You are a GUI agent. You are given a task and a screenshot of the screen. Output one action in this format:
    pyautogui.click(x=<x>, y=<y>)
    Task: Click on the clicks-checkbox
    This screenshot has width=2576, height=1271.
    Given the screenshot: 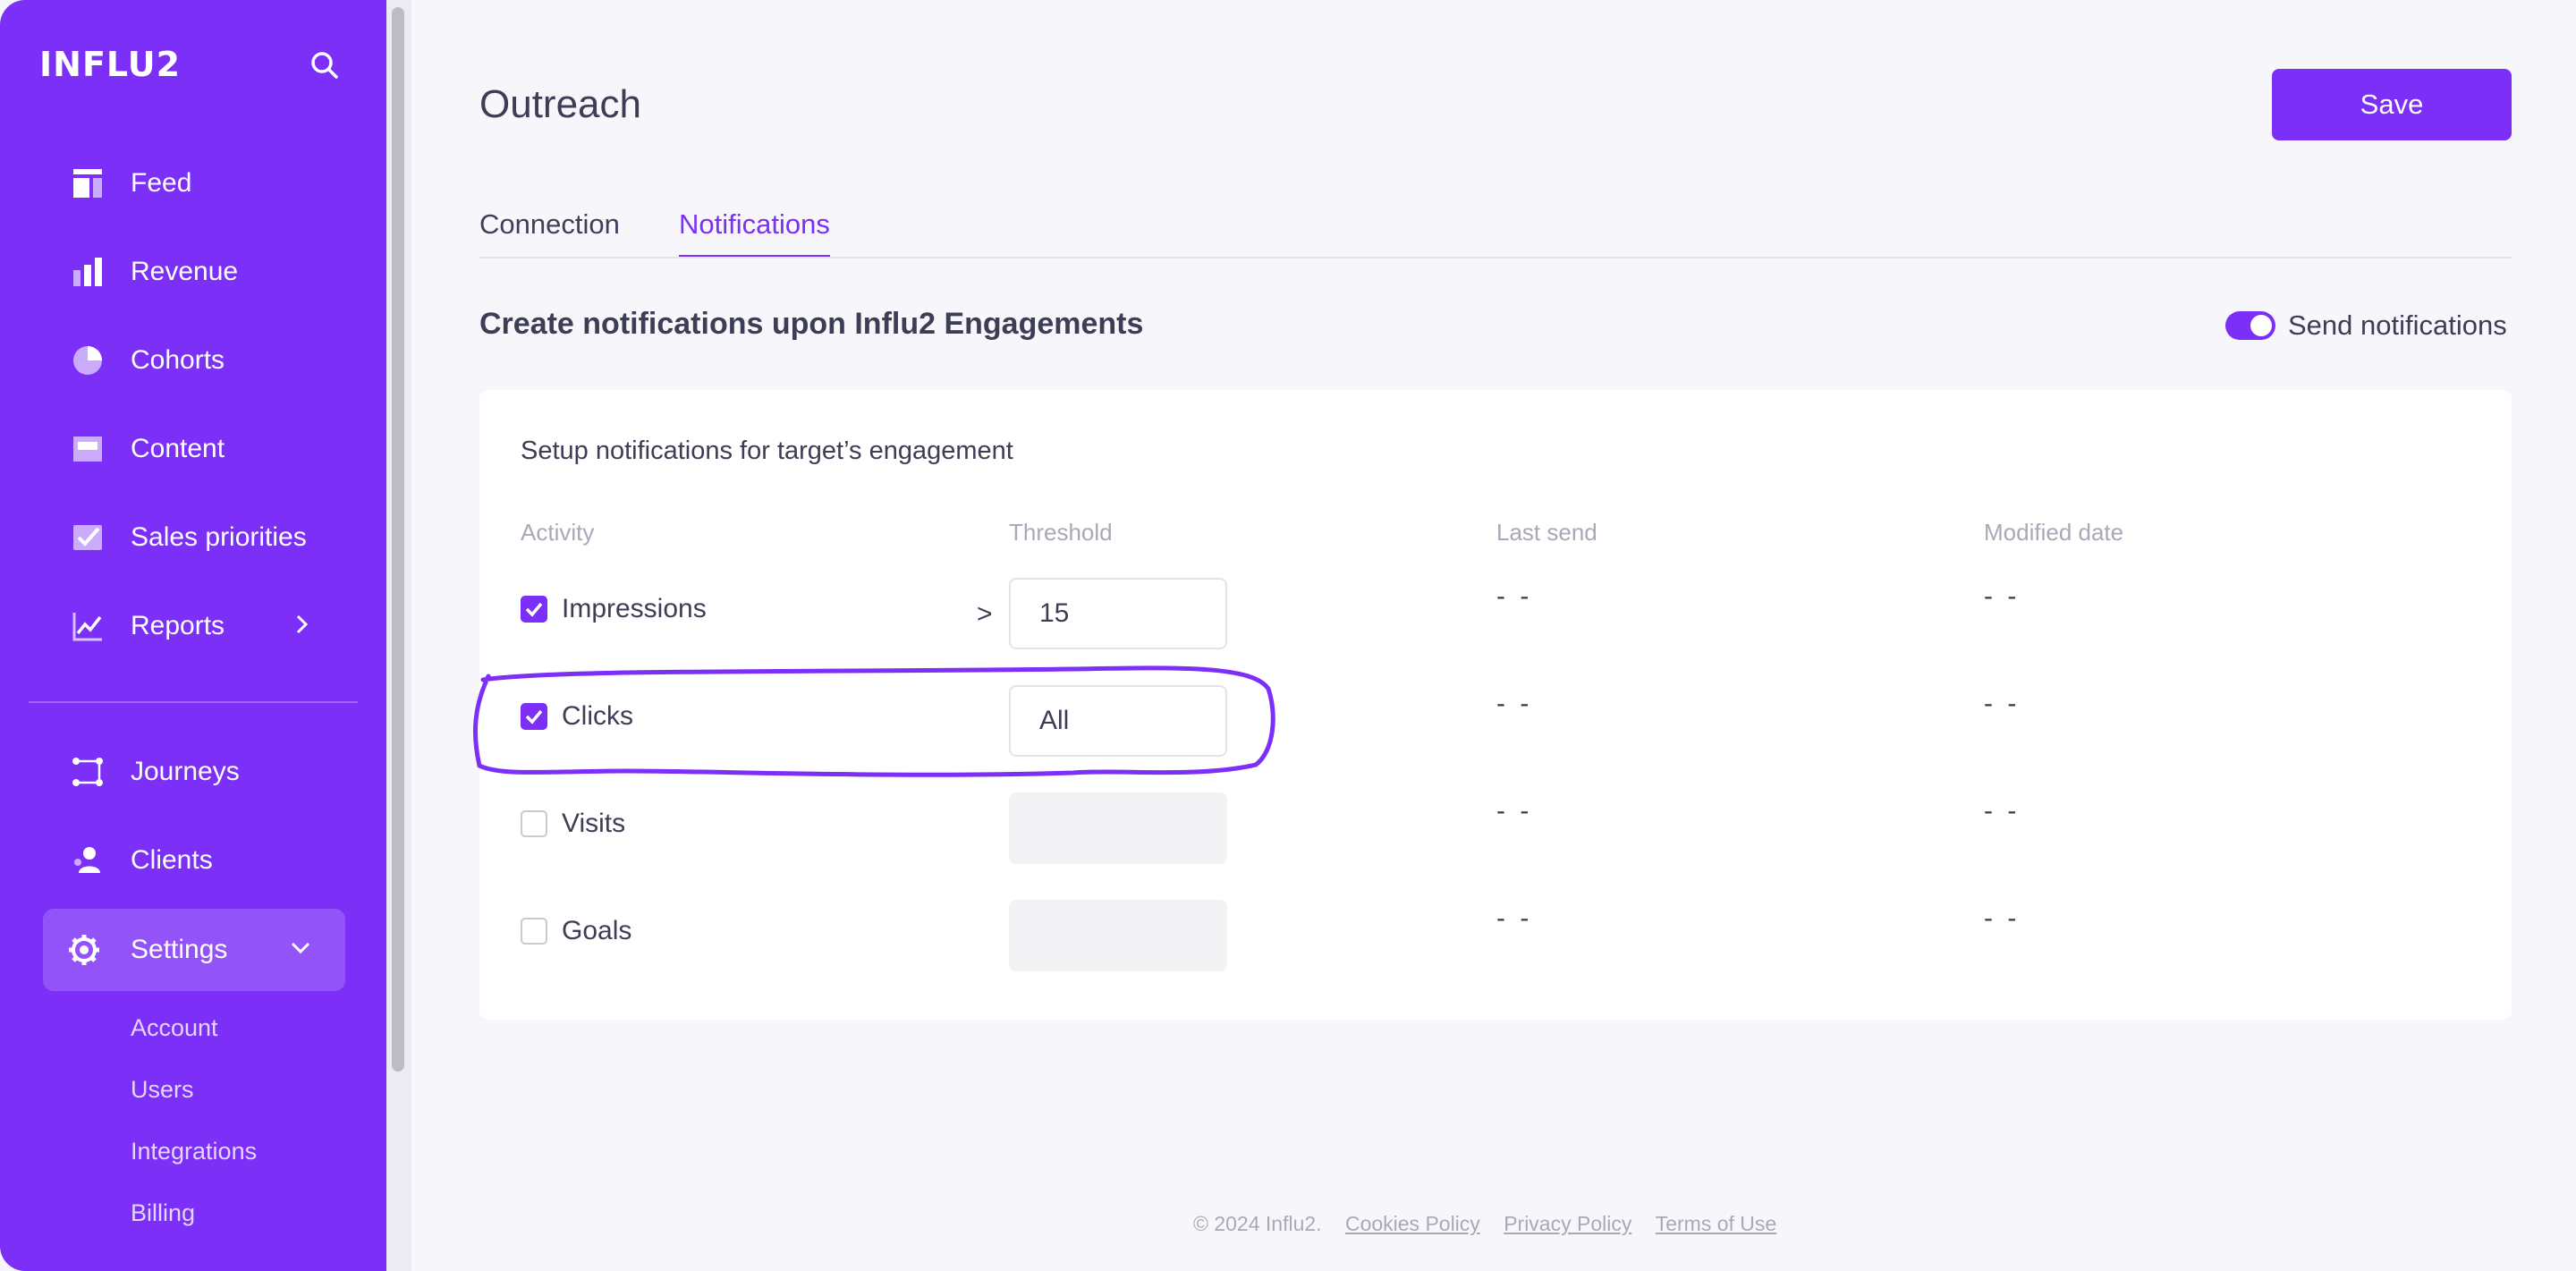 What is the action you would take?
    pyautogui.click(x=534, y=716)
    